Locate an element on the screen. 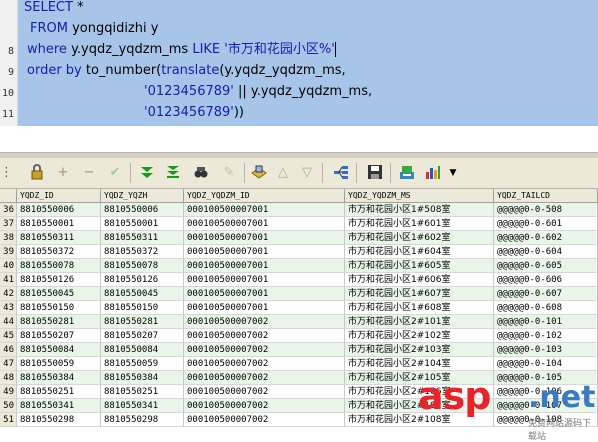 This screenshot has height=442, width=598. row-number: 39 is located at coordinates (8, 252).